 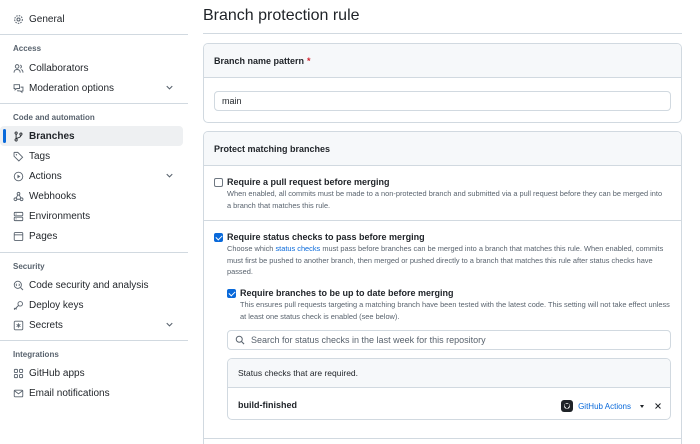 I want to click on check-app-selector: GitHub Actions, so click(x=611, y=406).